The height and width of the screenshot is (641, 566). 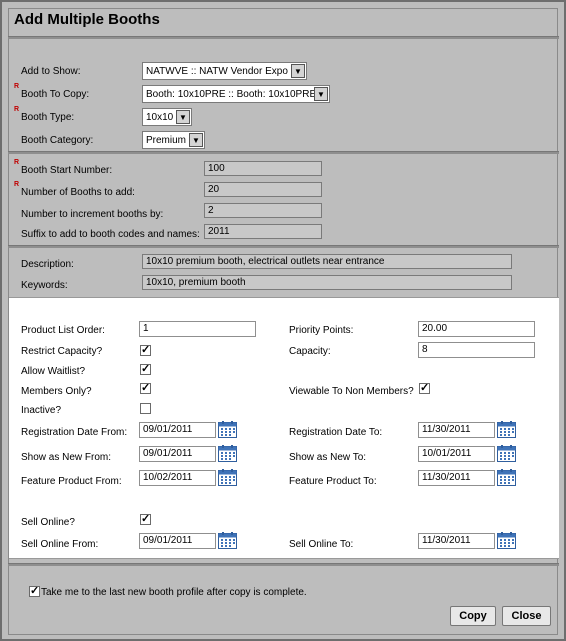 What do you see at coordinates (60, 544) in the screenshot?
I see `sell-online-from-label: Sell Online From:` at bounding box center [60, 544].